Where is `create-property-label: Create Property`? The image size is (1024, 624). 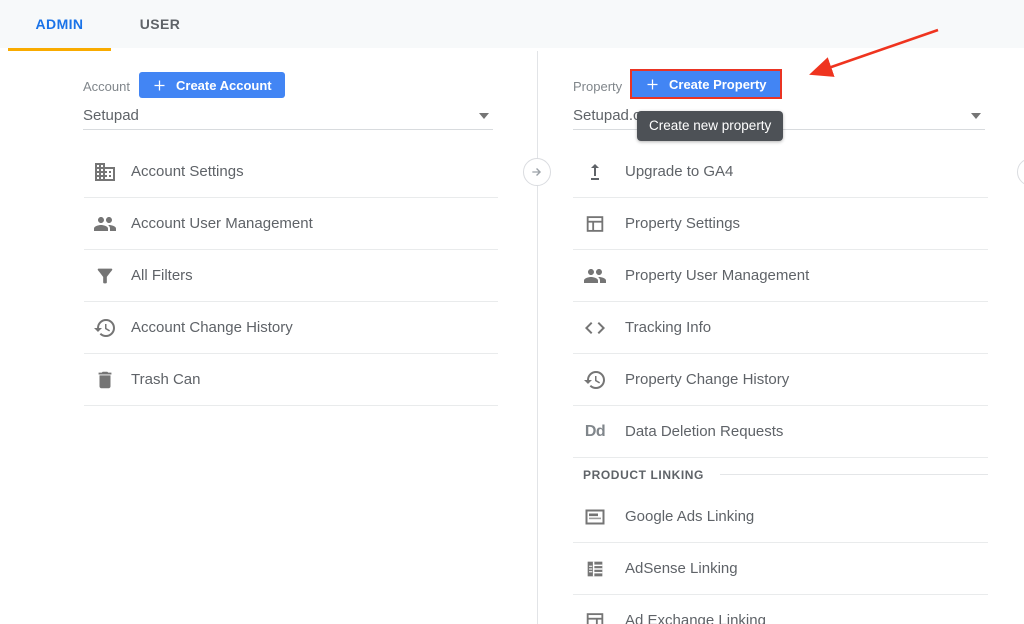
create-property-label: Create Property is located at coordinates (718, 84).